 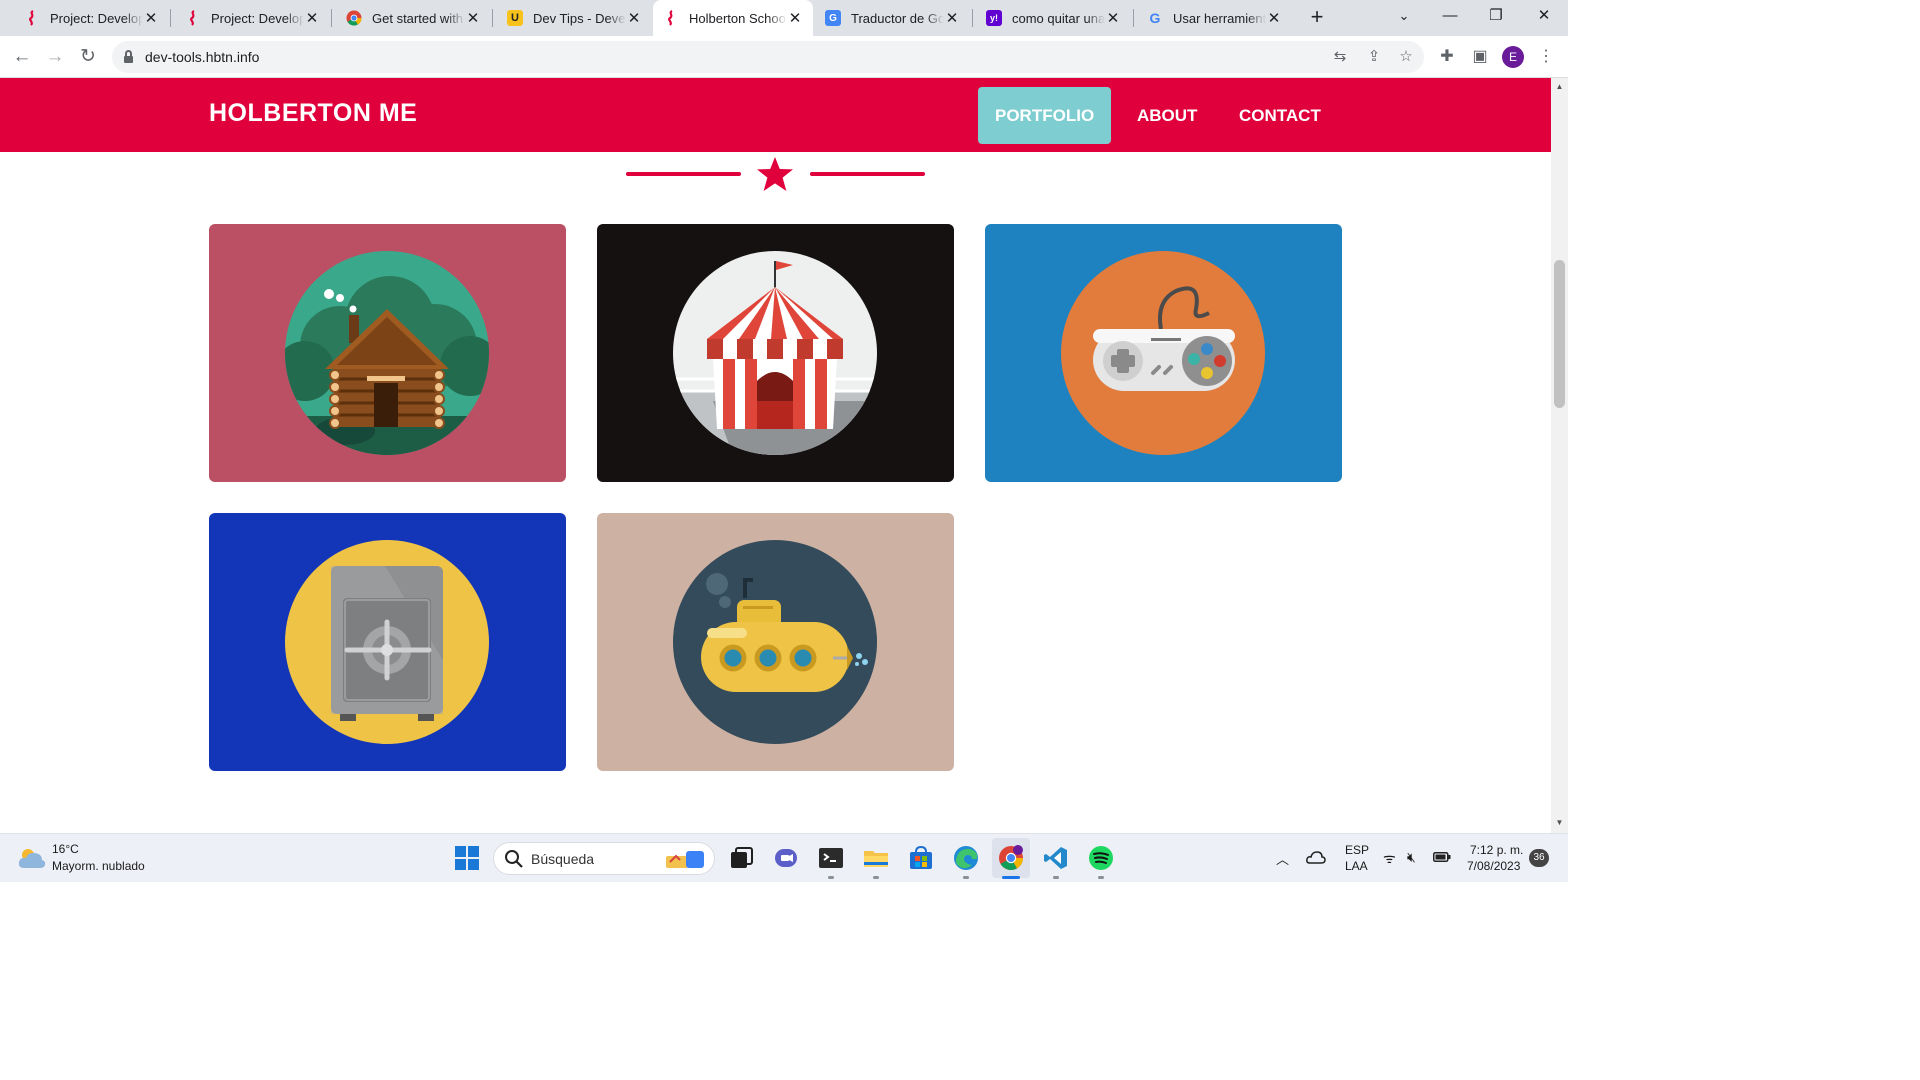 What do you see at coordinates (994, 18) in the screenshot?
I see `yahoo-icon: y!` at bounding box center [994, 18].